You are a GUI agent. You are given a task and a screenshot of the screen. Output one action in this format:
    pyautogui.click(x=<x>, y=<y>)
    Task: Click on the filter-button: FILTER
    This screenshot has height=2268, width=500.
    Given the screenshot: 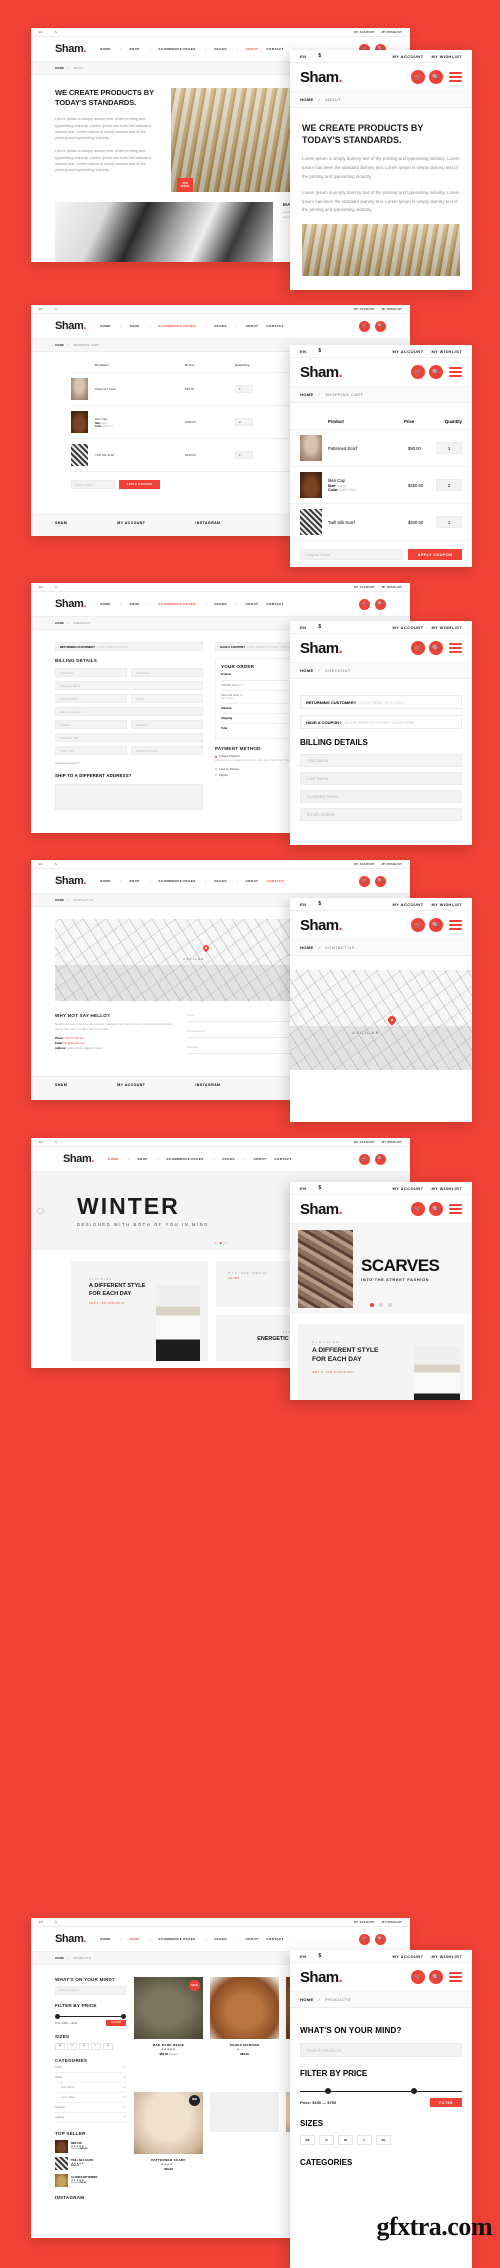 What is the action you would take?
    pyautogui.click(x=446, y=2102)
    